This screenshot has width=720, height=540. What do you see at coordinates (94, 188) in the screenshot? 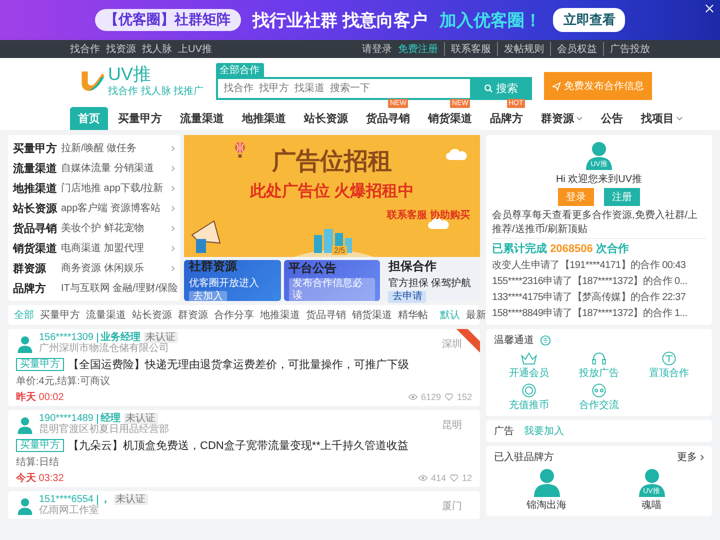
I see `category-item: 地推渠道 门店地推 app下载/拉新` at bounding box center [94, 188].